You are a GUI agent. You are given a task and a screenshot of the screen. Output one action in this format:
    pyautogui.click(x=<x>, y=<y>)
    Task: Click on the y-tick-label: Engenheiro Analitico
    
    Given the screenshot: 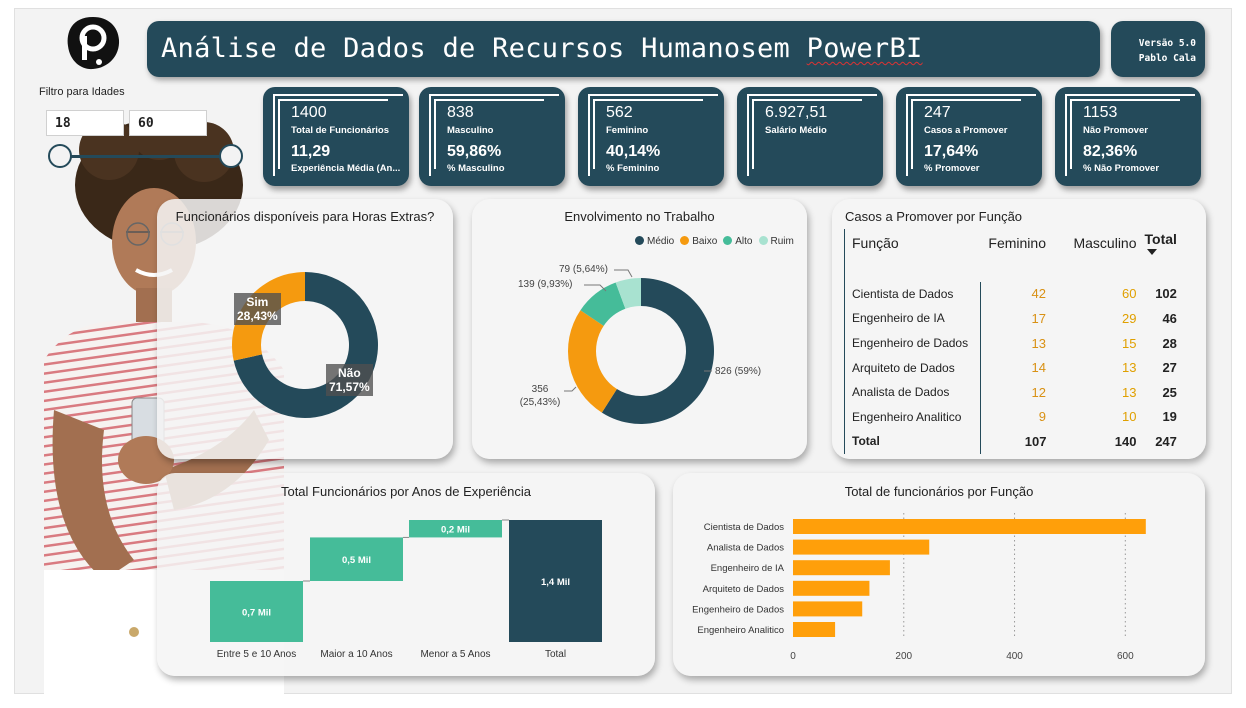 What is the action you would take?
    pyautogui.click(x=740, y=630)
    